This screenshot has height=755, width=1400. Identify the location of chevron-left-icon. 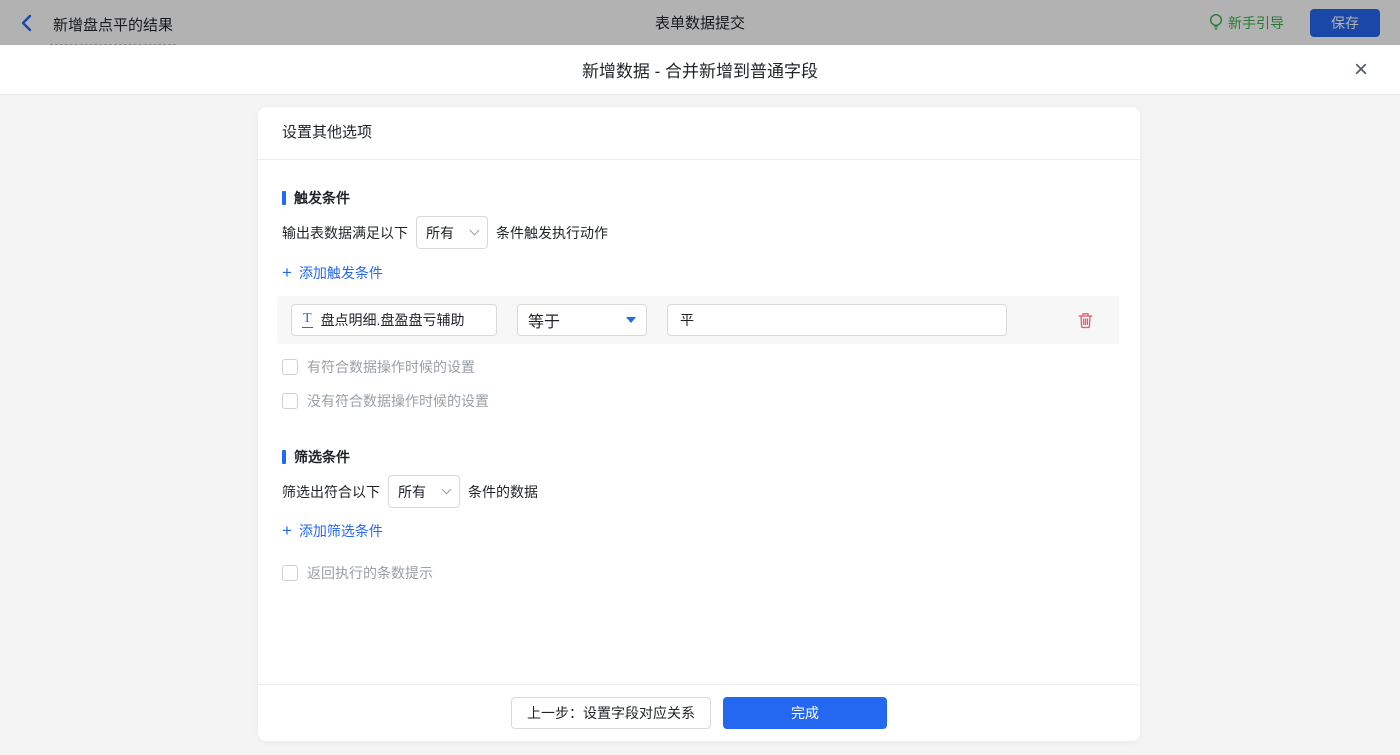
(27, 23).